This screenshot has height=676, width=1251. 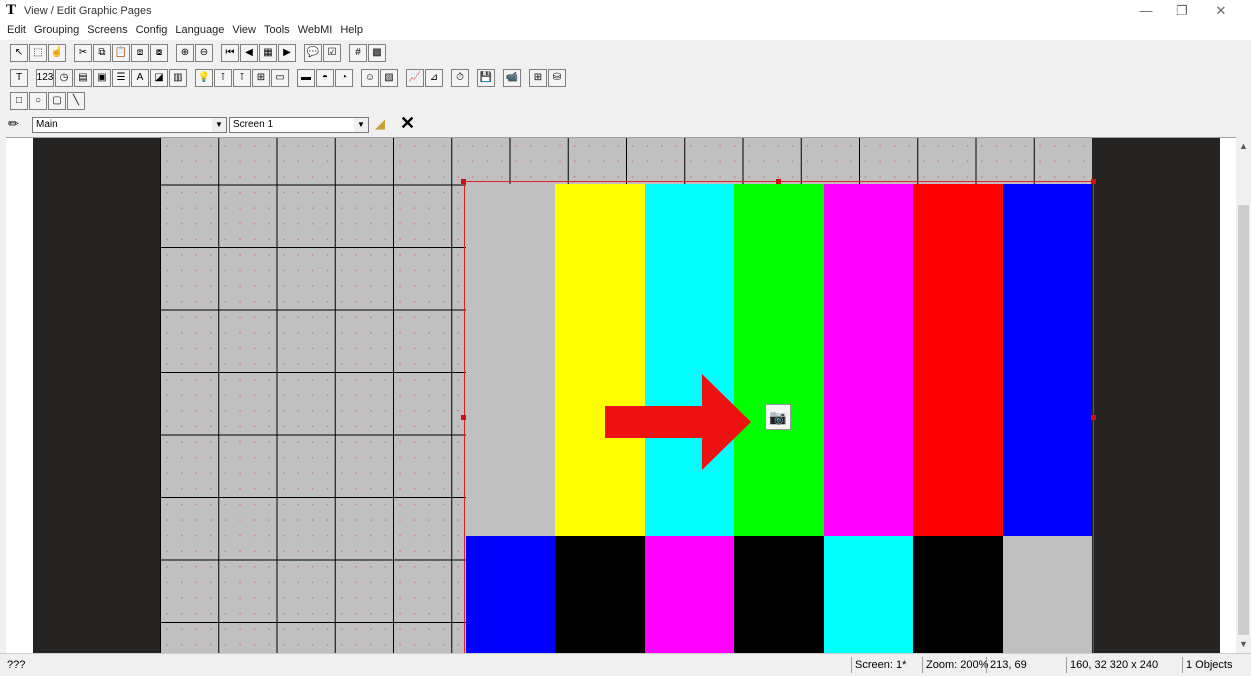 I want to click on chevron-down-icon: ▼, so click(x=361, y=125).